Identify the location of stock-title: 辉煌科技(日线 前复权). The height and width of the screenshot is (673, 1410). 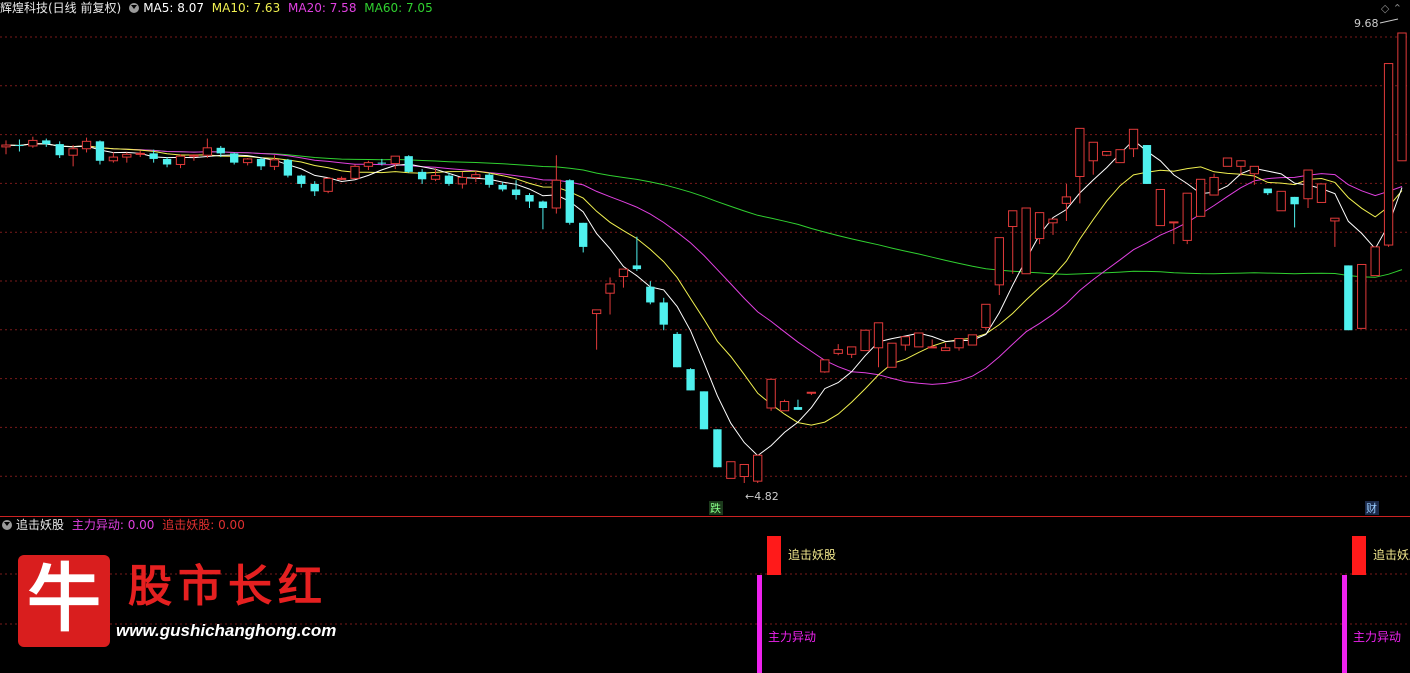
(60, 8).